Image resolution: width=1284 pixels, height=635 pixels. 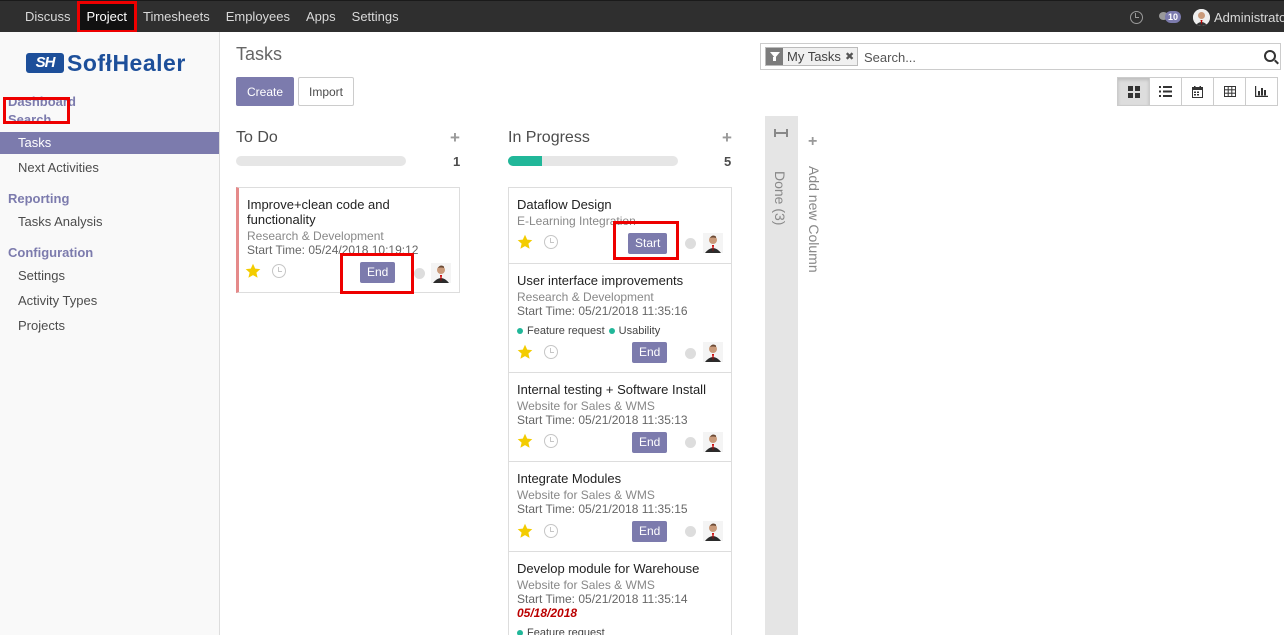 What do you see at coordinates (375, 17) in the screenshot?
I see `menu-settings: Settings` at bounding box center [375, 17].